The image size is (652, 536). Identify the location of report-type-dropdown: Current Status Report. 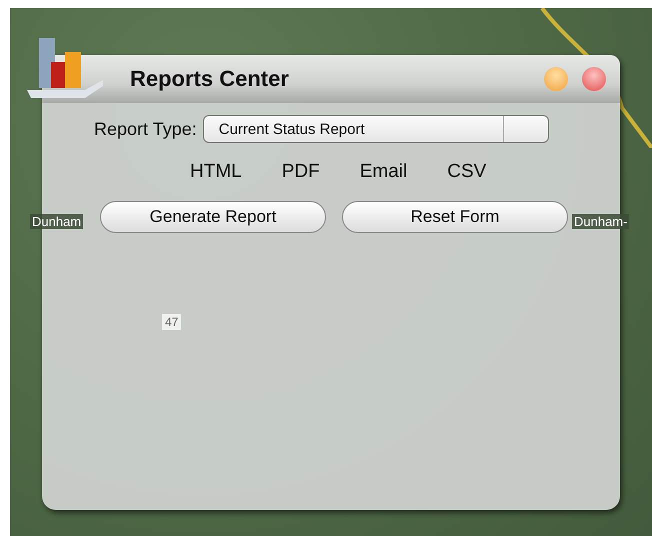
(375, 129).